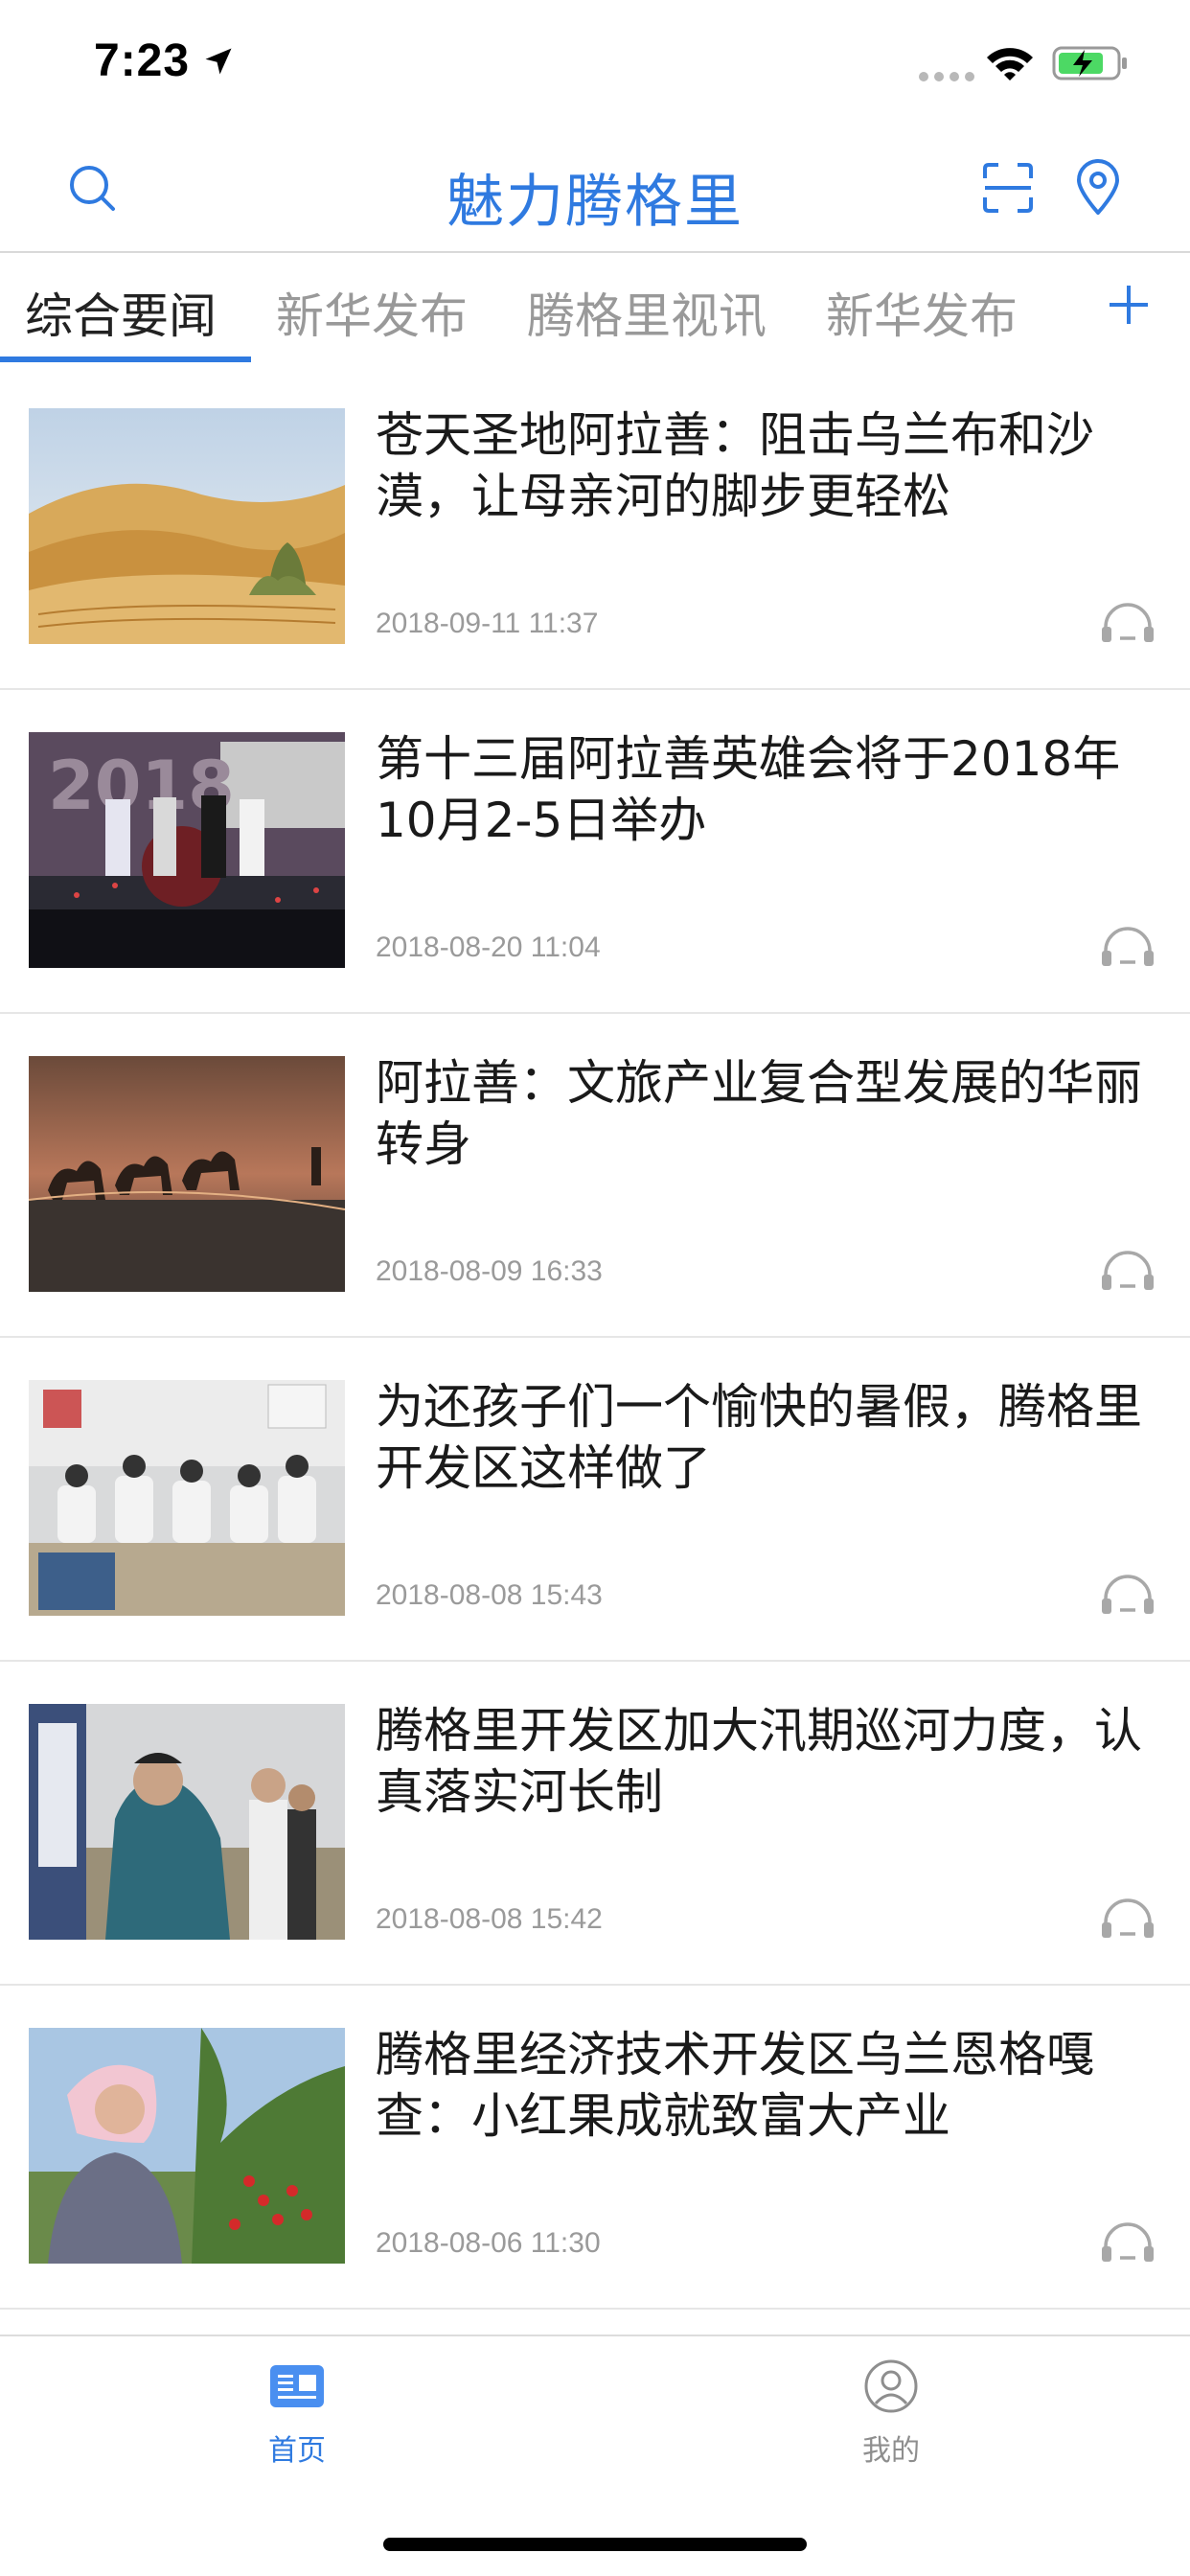 Image resolution: width=1190 pixels, height=2576 pixels. Describe the element at coordinates (759, 1761) in the screenshot. I see `article-title: 腾格里开发区加大汛期巡河力度，认真落实河长制` at that location.